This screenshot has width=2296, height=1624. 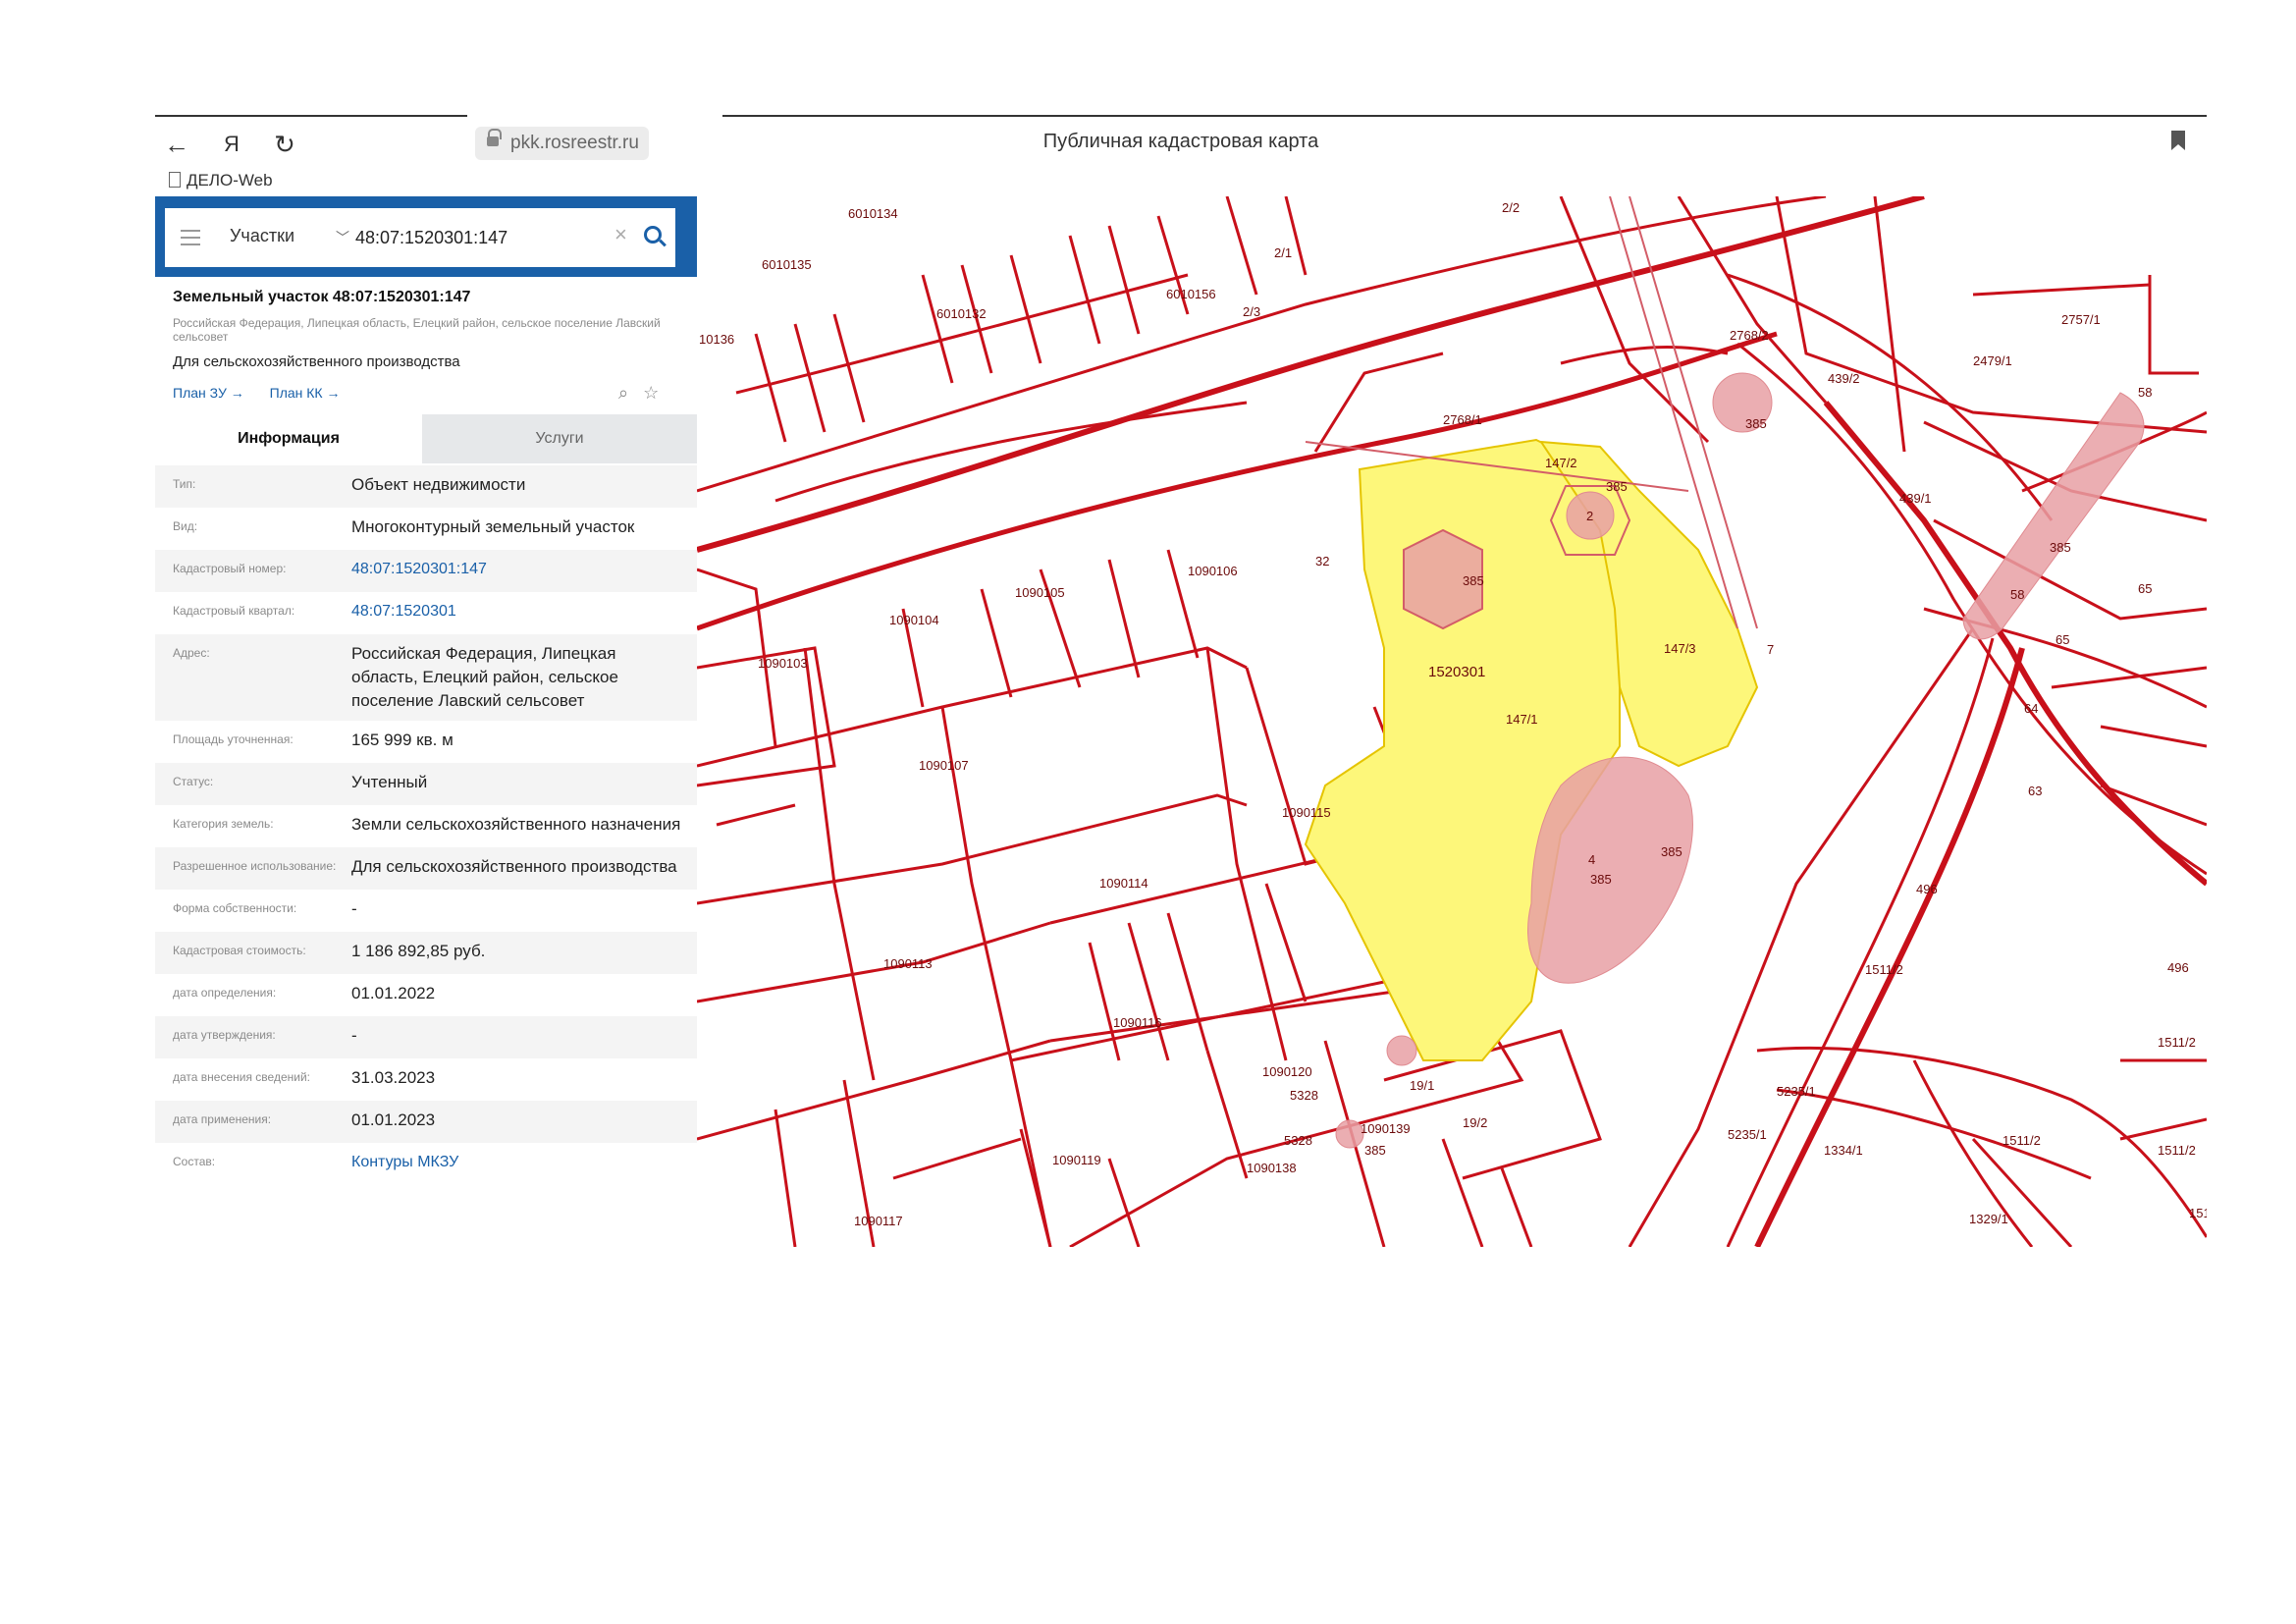 What do you see at coordinates (873, 213) in the screenshot?
I see `map-label: 6010134` at bounding box center [873, 213].